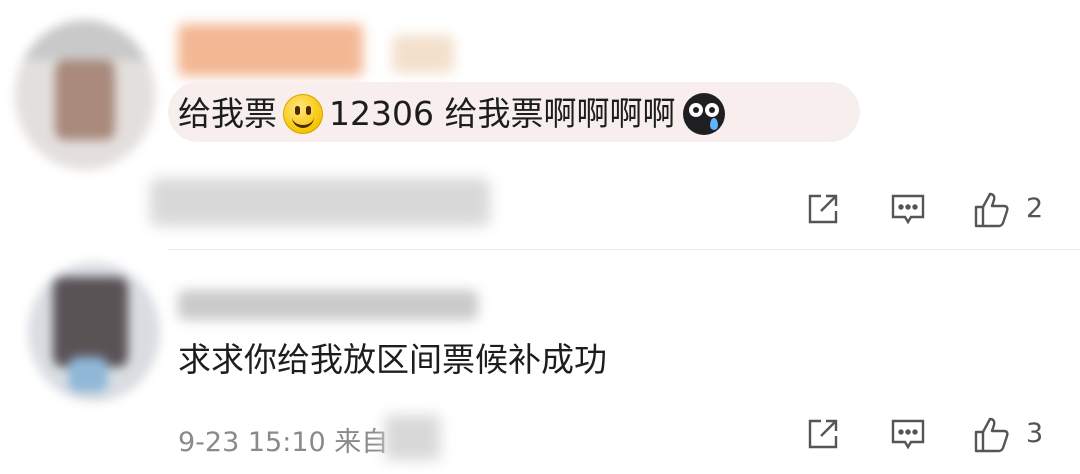 The image size is (1080, 474). What do you see at coordinates (361, 442) in the screenshot?
I see `source-label: 来自` at bounding box center [361, 442].